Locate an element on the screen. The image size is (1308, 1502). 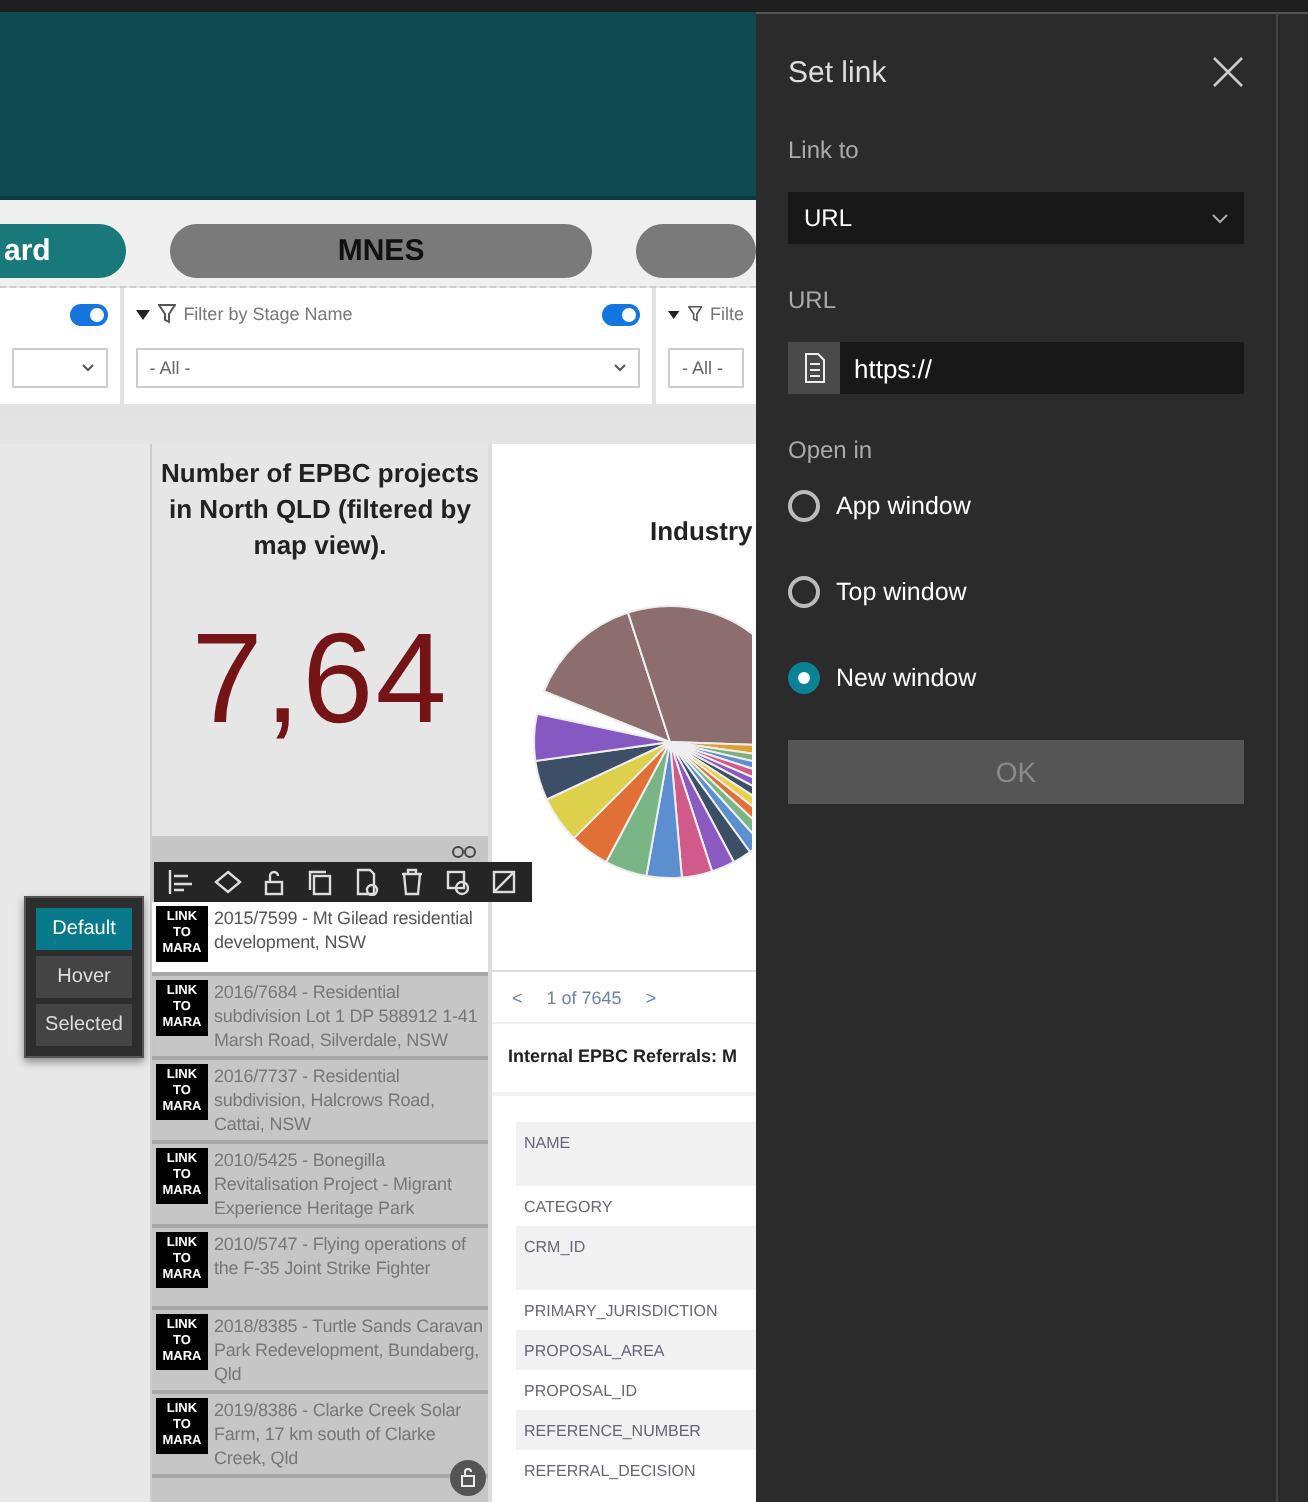
align-icon is located at coordinates (181, 882).